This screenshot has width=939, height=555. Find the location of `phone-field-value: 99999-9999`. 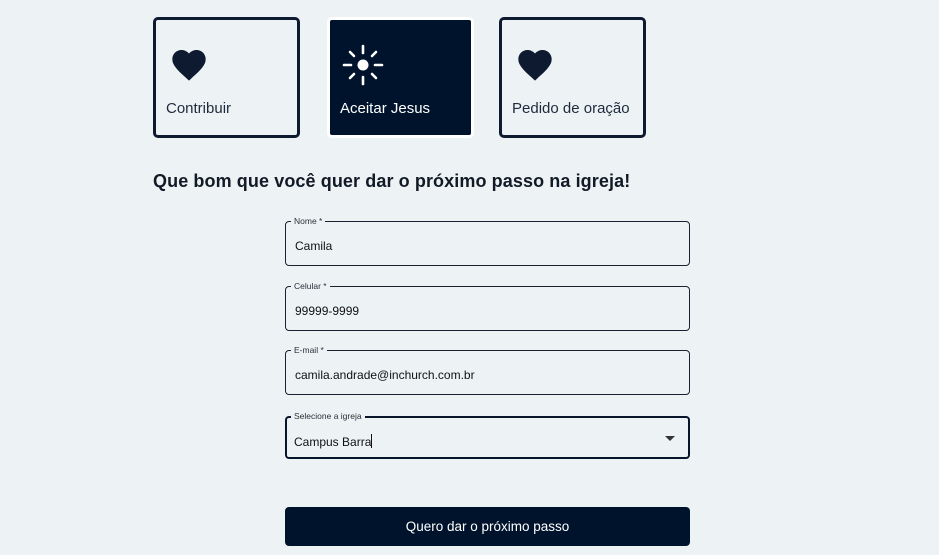

phone-field-value: 99999-9999 is located at coordinates (327, 311).